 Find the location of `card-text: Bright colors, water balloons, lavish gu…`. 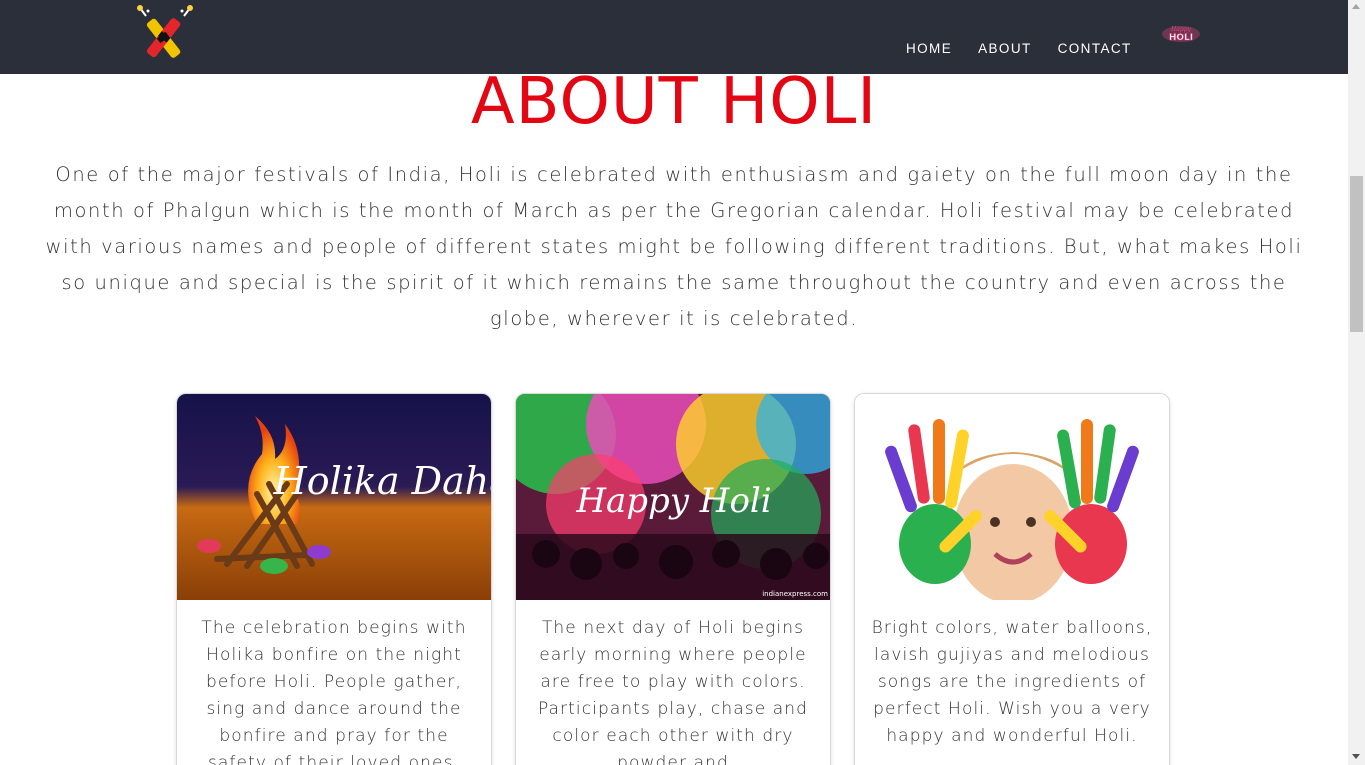

card-text: Bright colors, water balloons, lavish gu… is located at coordinates (1012, 682).